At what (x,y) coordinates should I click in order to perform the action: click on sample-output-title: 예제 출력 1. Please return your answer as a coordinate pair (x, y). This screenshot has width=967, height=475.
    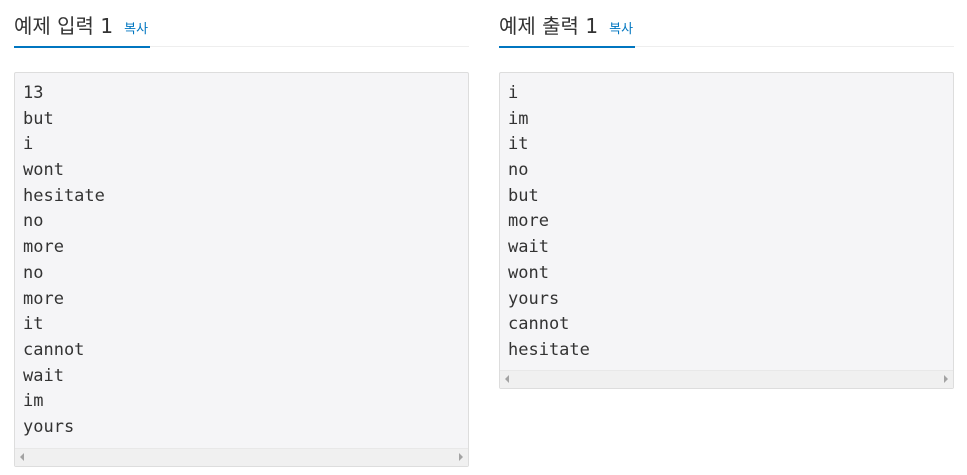
    Looking at the image, I should click on (549, 26).